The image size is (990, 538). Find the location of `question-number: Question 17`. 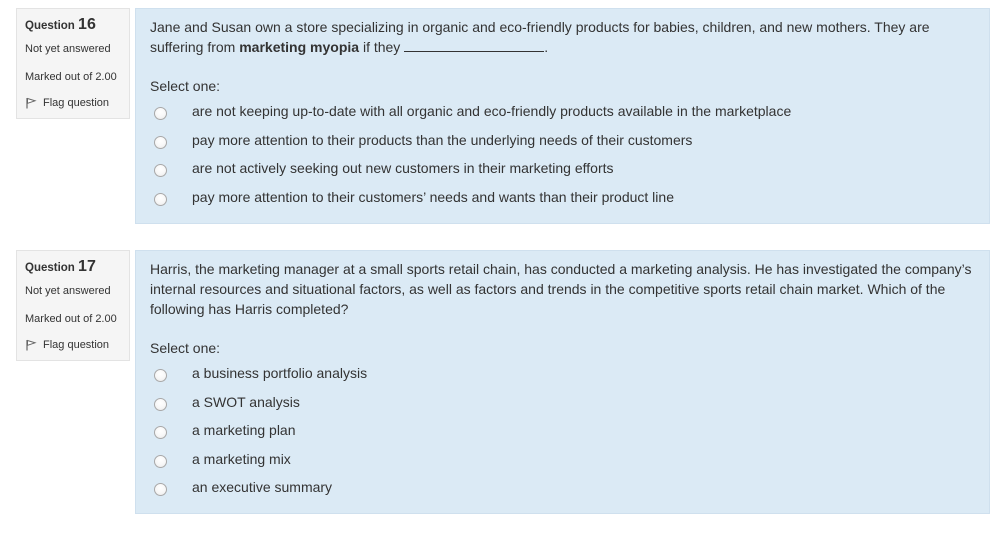

question-number: Question 17 is located at coordinates (73, 267).